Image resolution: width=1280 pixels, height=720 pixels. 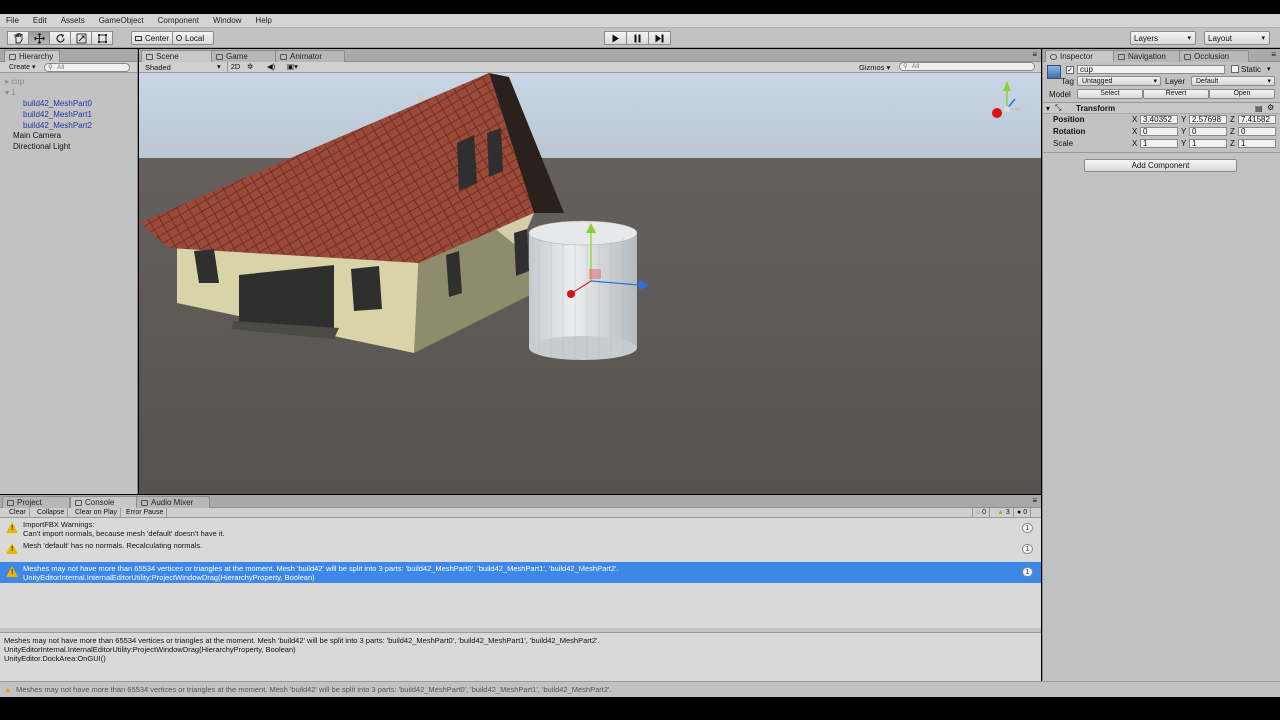 What do you see at coordinates (1176, 94) in the screenshot?
I see `model-revert-button: Revert` at bounding box center [1176, 94].